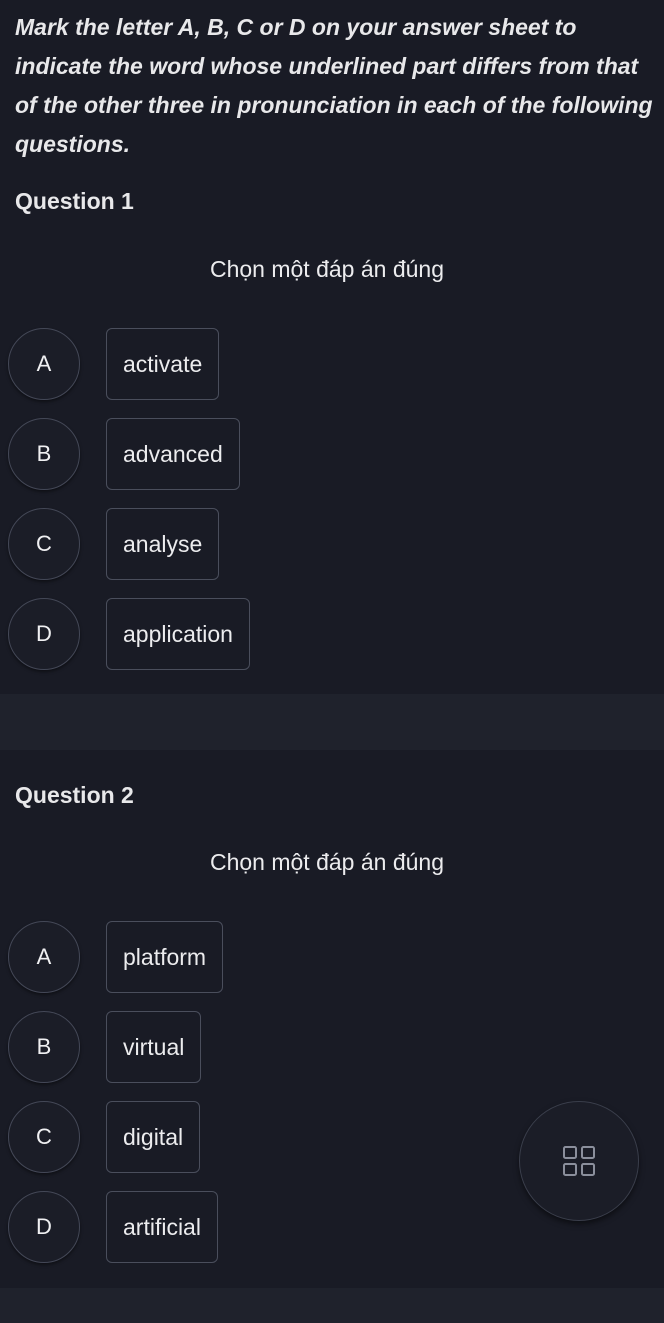  Describe the element at coordinates (154, 1047) in the screenshot. I see `q2-option-b-answer: virtual` at that location.